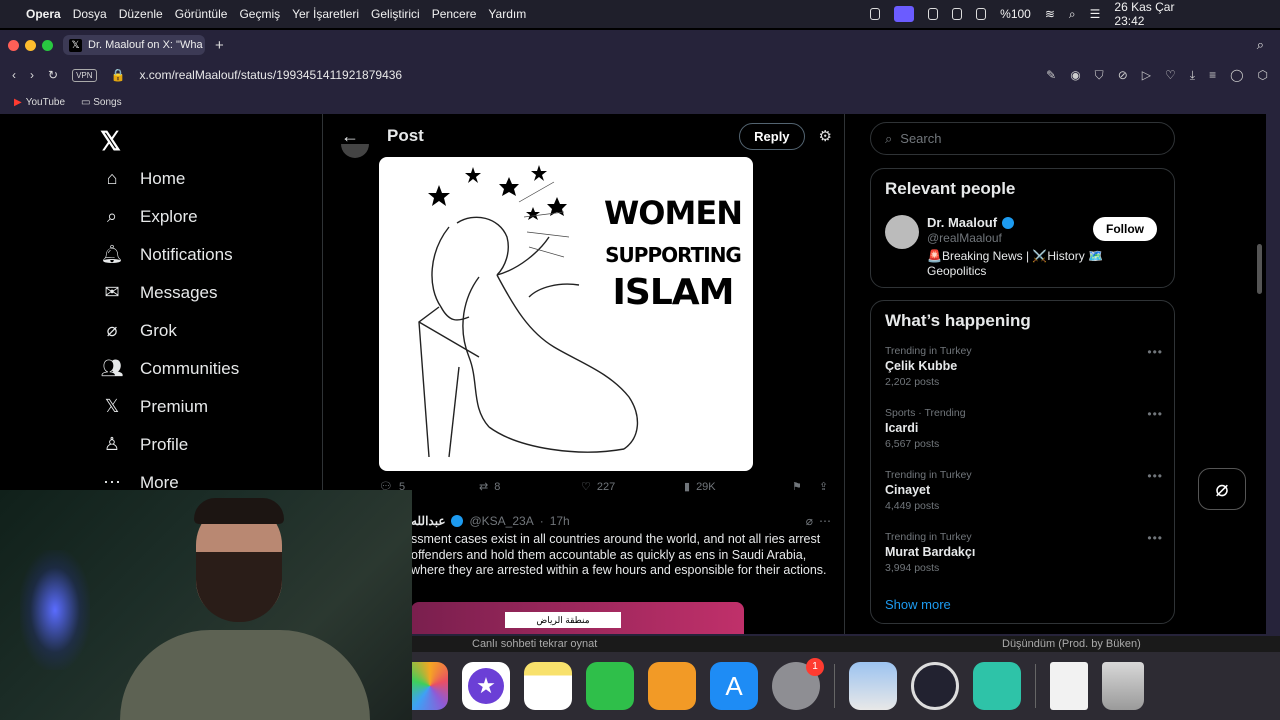 This screenshot has height=720, width=1280. Describe the element at coordinates (902, 232) in the screenshot. I see `avatar` at that location.